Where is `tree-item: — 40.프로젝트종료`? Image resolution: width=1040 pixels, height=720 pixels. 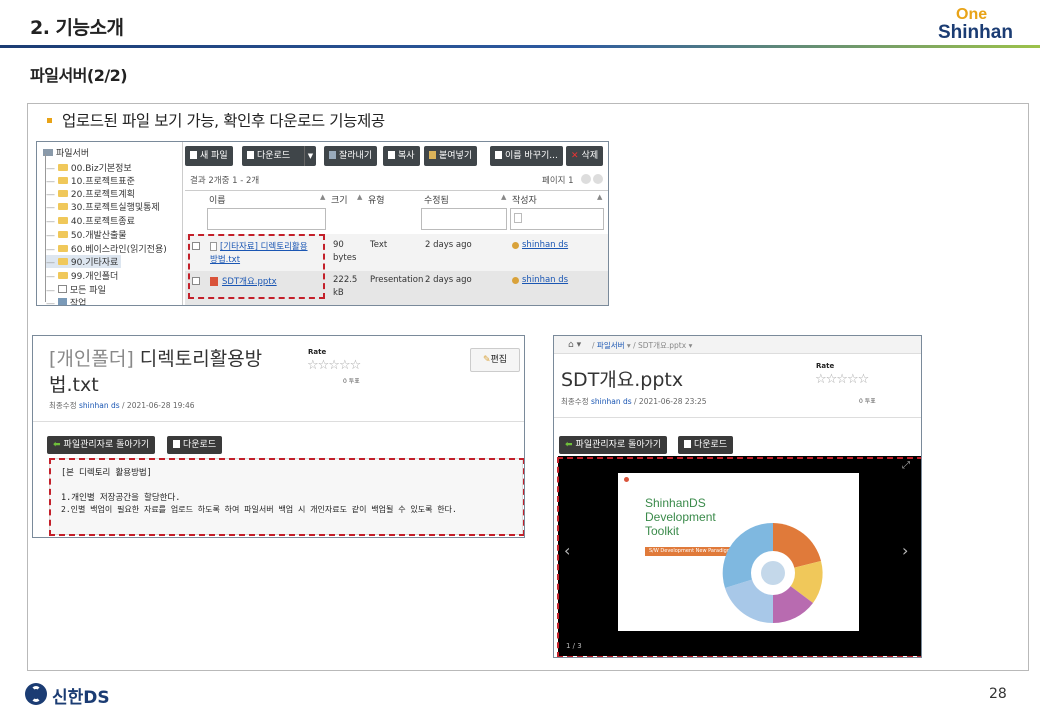 tree-item: — 40.프로젝트종료 is located at coordinates (90, 220).